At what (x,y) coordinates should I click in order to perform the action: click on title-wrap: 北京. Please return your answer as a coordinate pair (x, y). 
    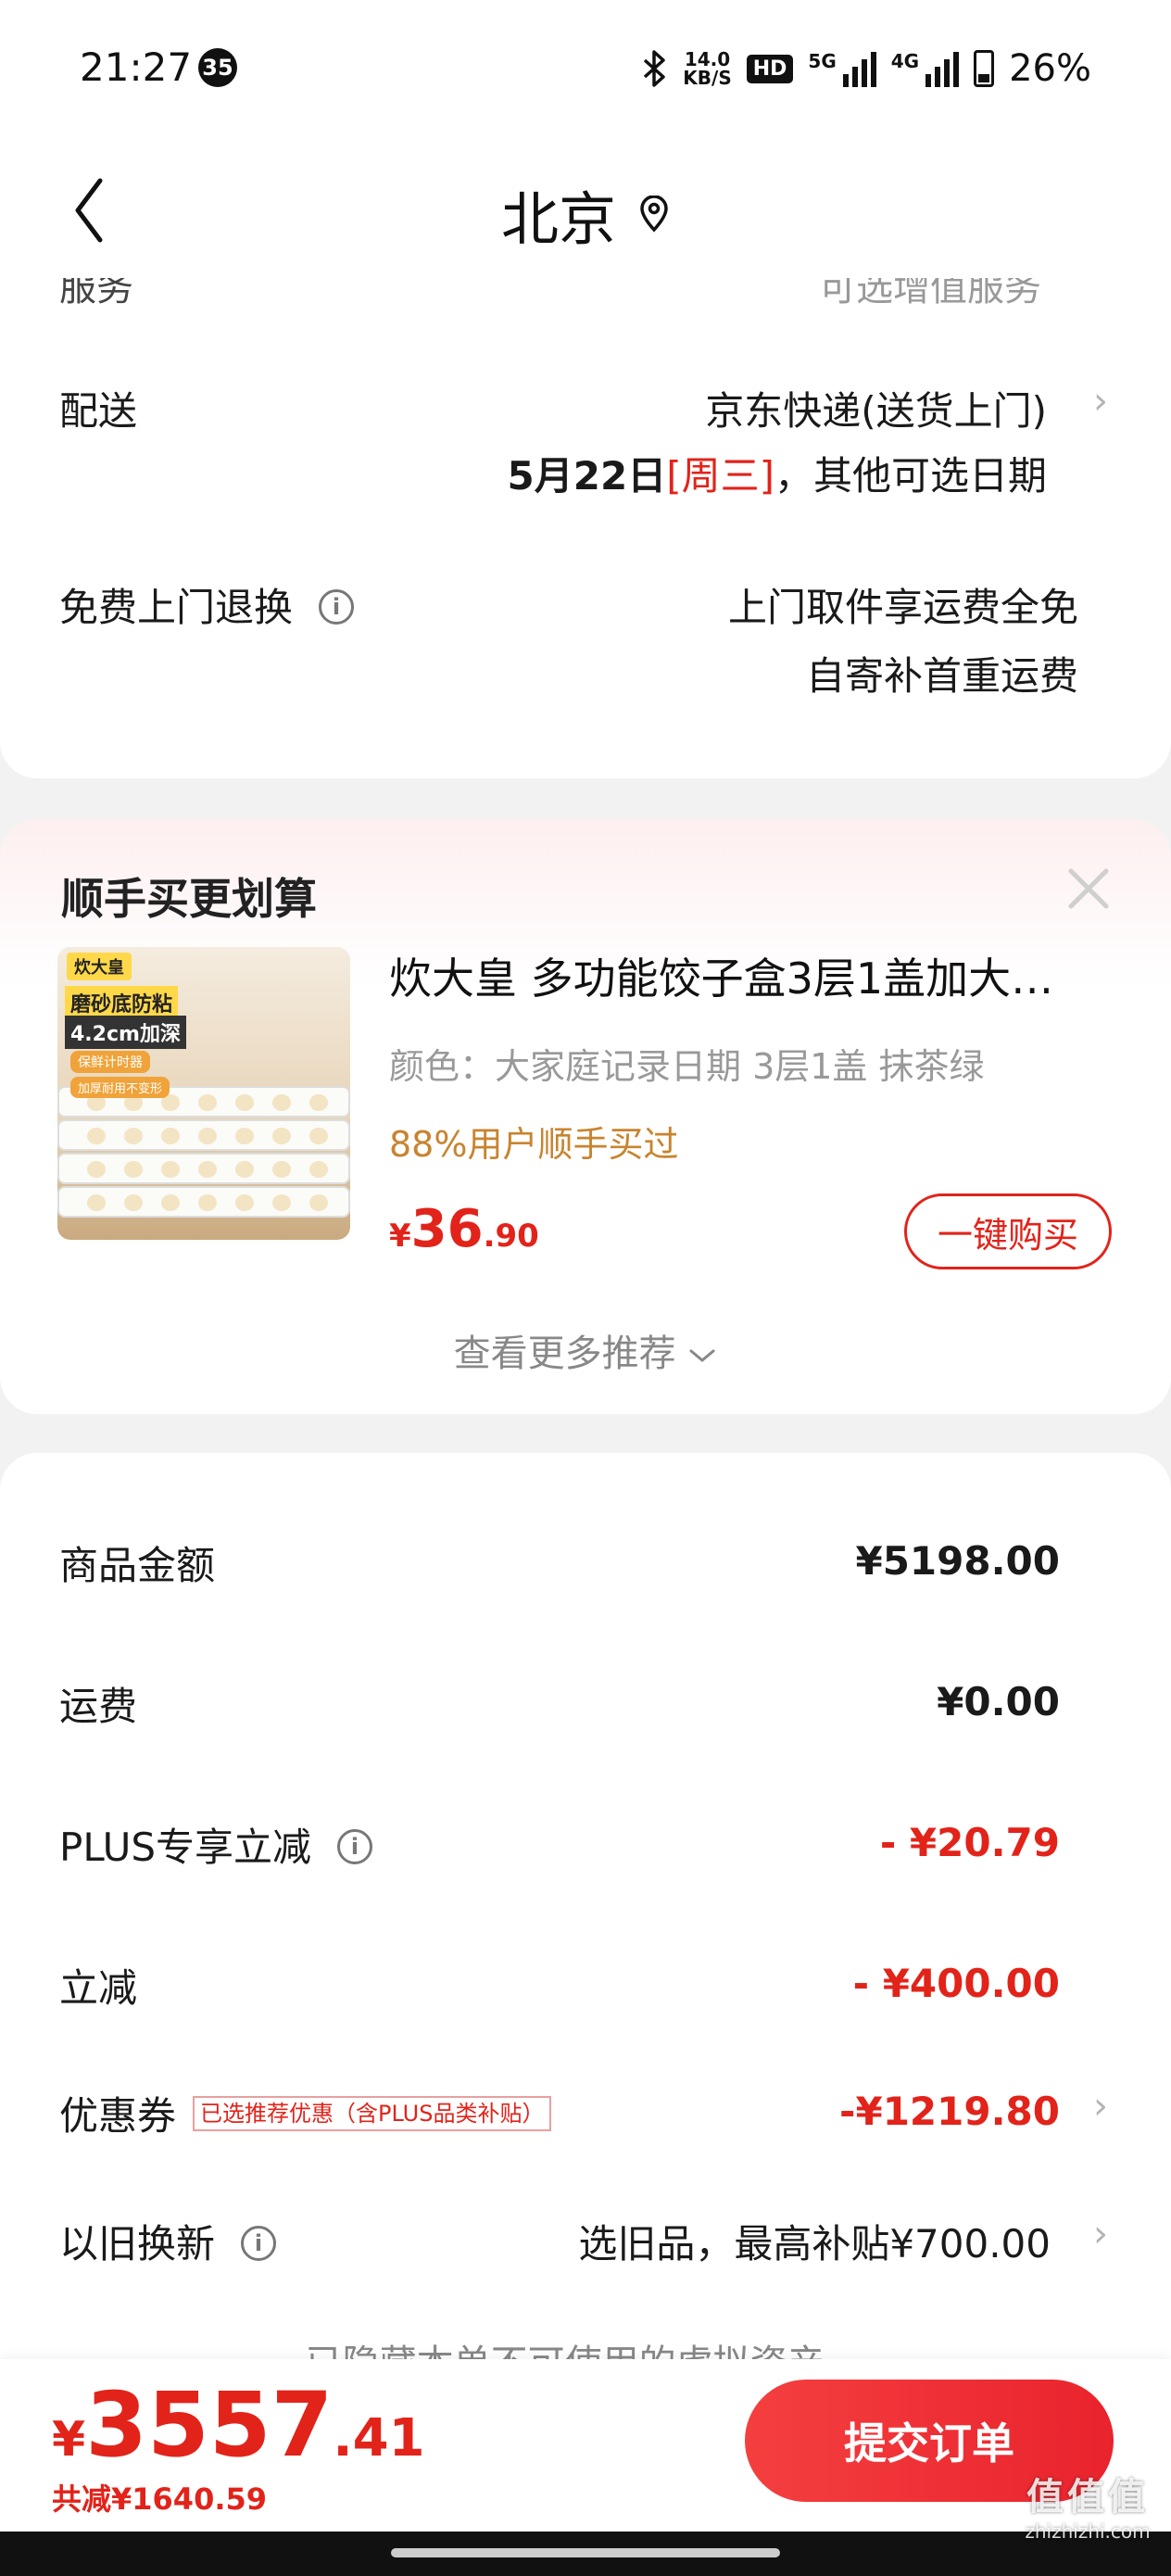
    Looking at the image, I should click on (585, 214).